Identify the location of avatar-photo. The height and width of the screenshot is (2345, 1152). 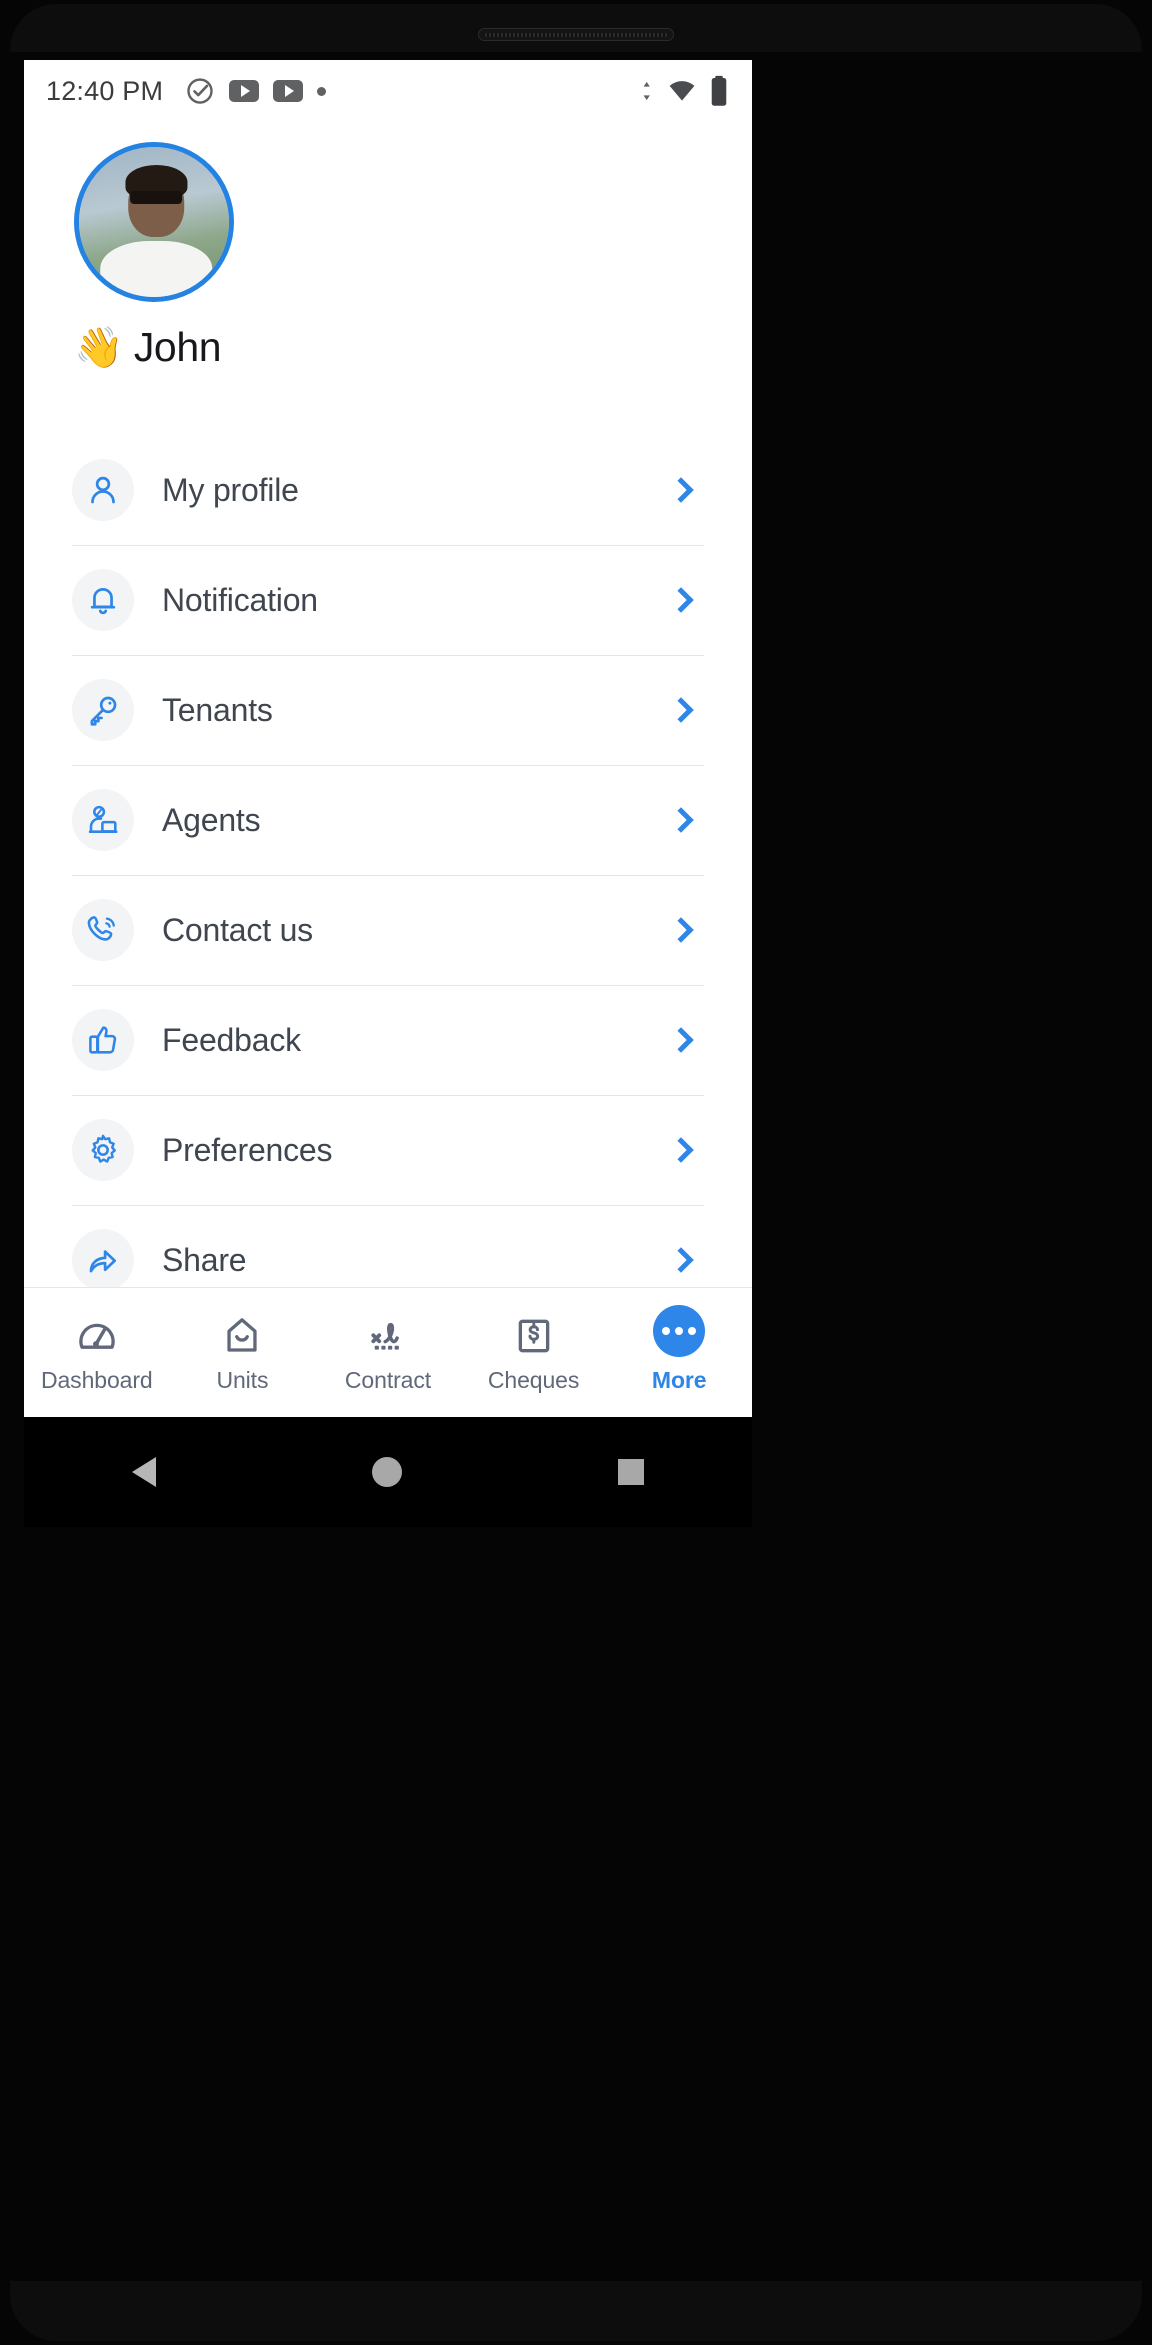
(154, 222).